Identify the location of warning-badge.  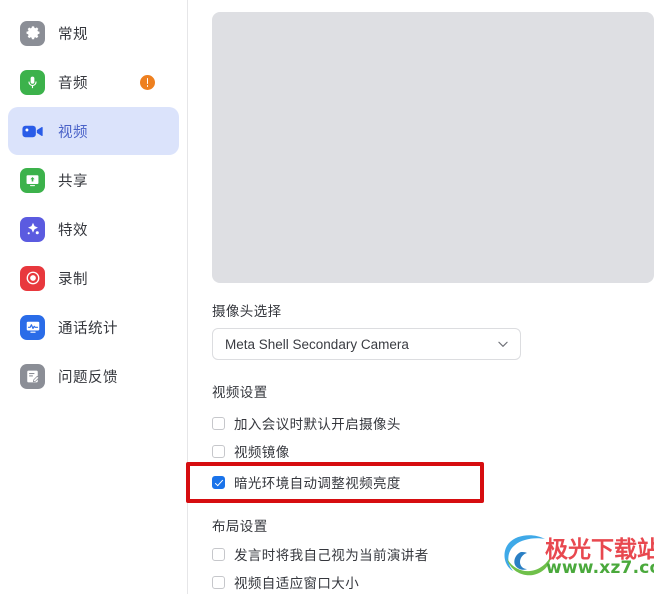
(147, 82).